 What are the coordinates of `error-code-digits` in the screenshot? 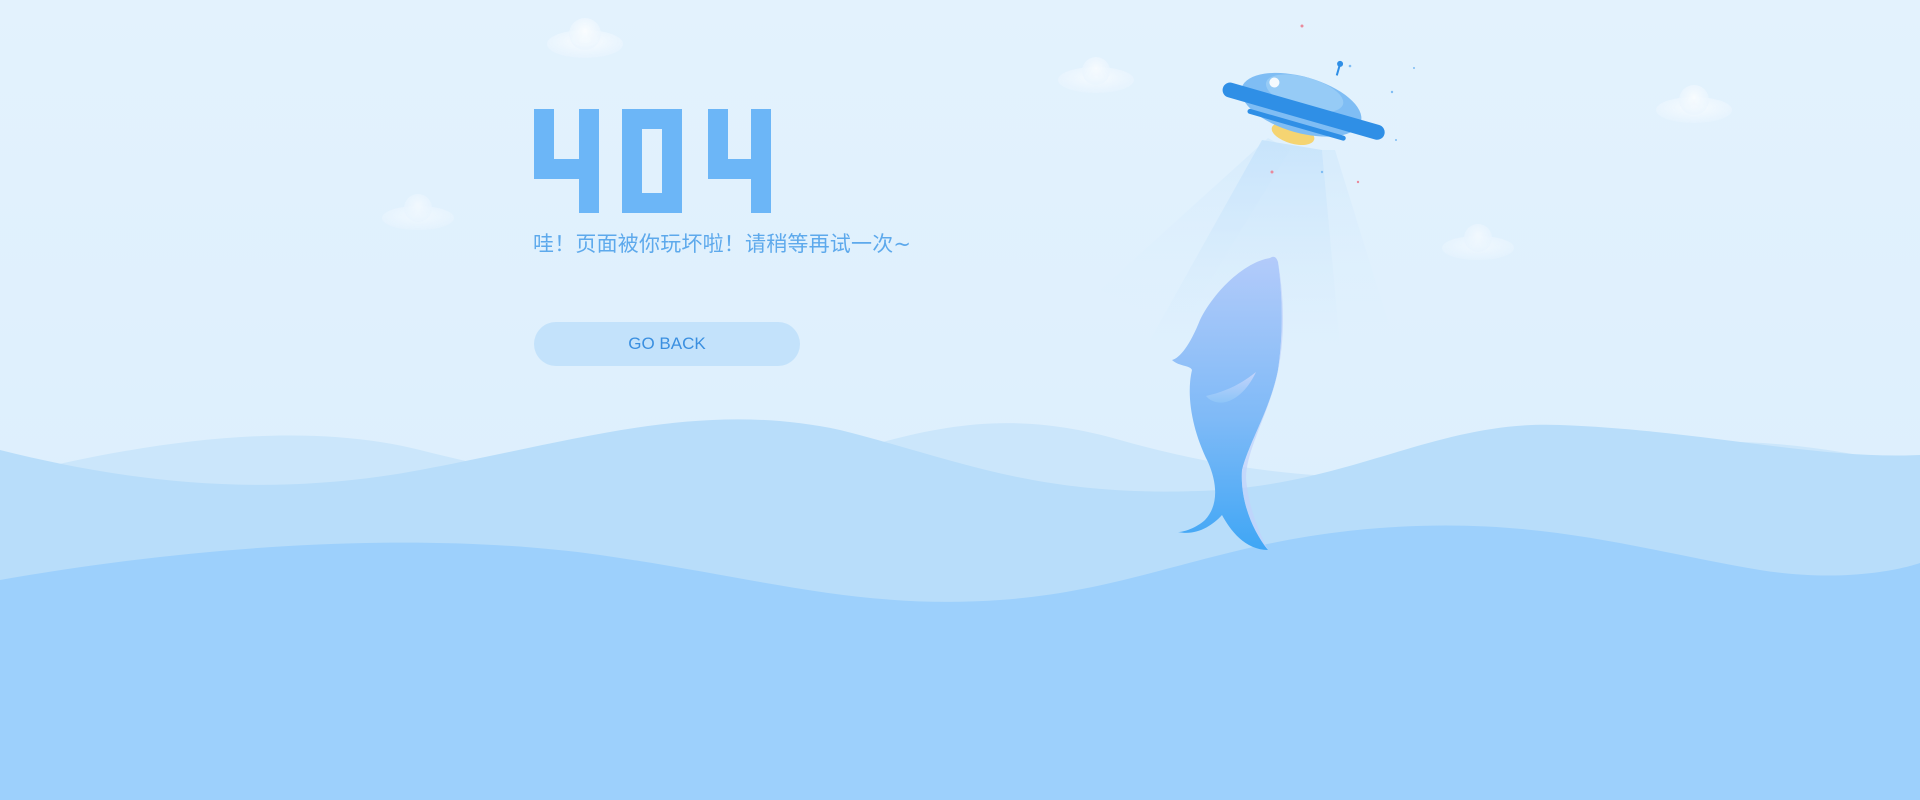 It's located at (652, 161).